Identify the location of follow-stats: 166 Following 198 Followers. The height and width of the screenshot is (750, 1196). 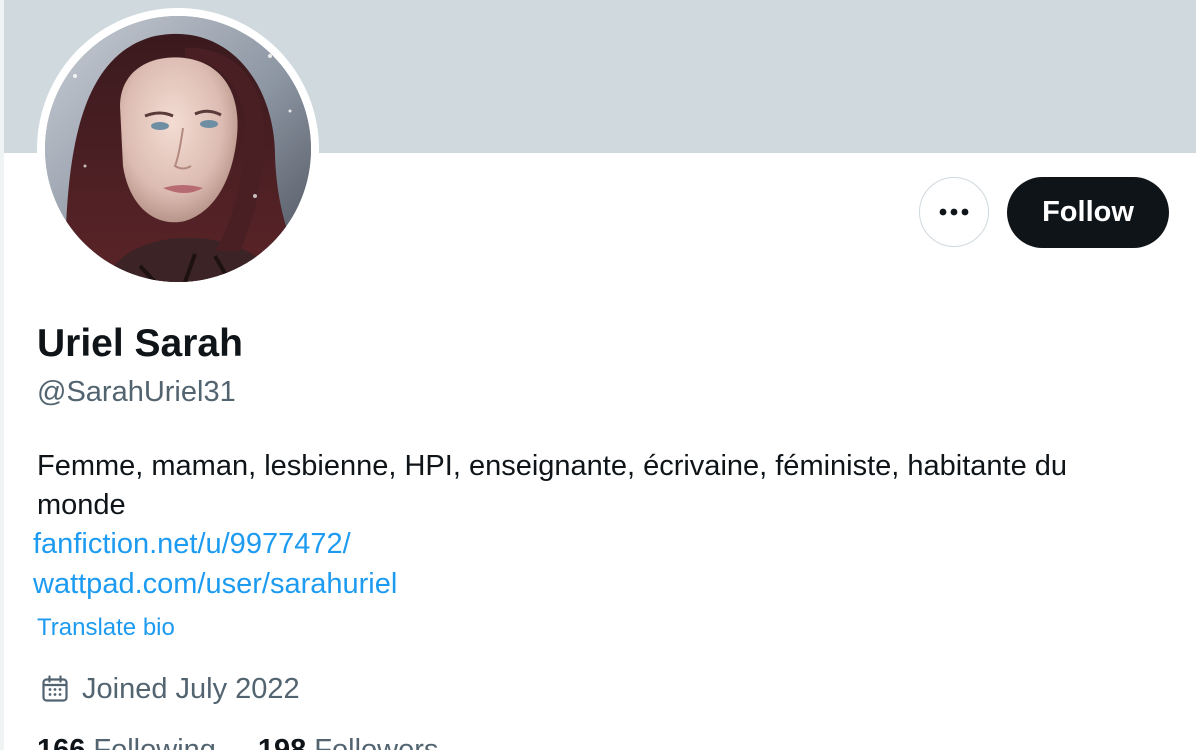
(237, 742).